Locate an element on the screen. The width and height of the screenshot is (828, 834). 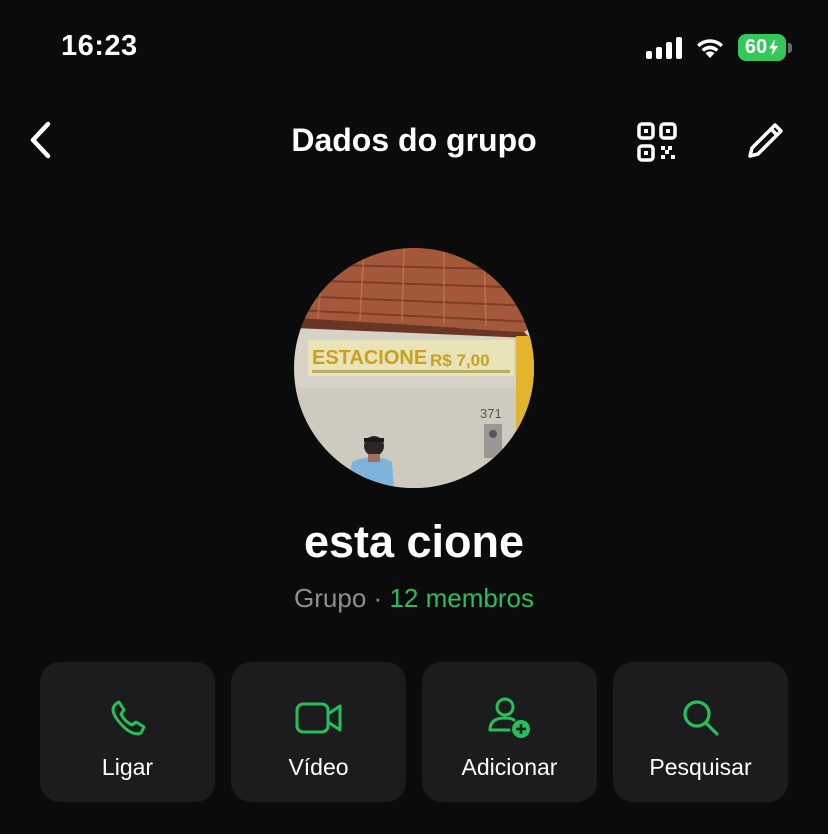
battery-level: 60 is located at coordinates (756, 47).